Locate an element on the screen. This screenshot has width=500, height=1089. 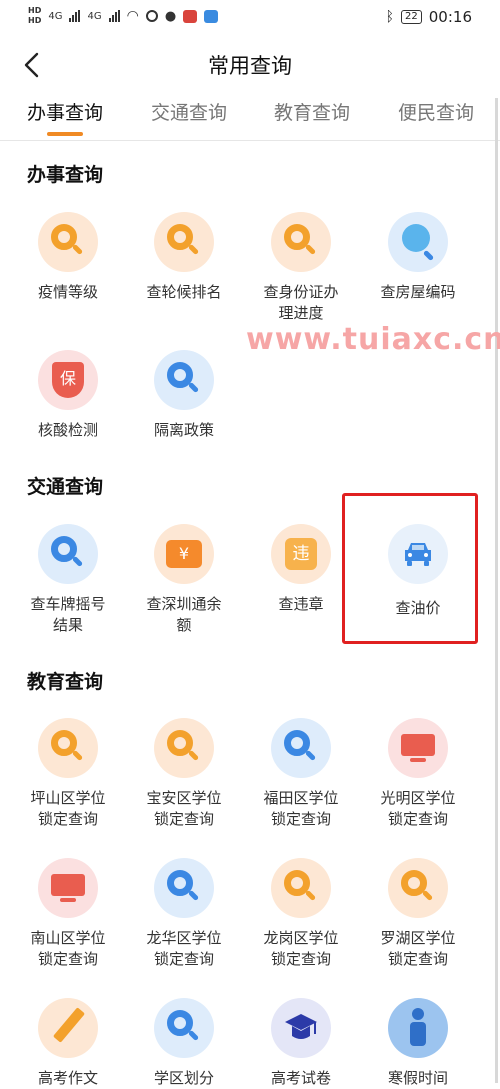
graduation-cap-icon is located at coordinates (301, 1028).